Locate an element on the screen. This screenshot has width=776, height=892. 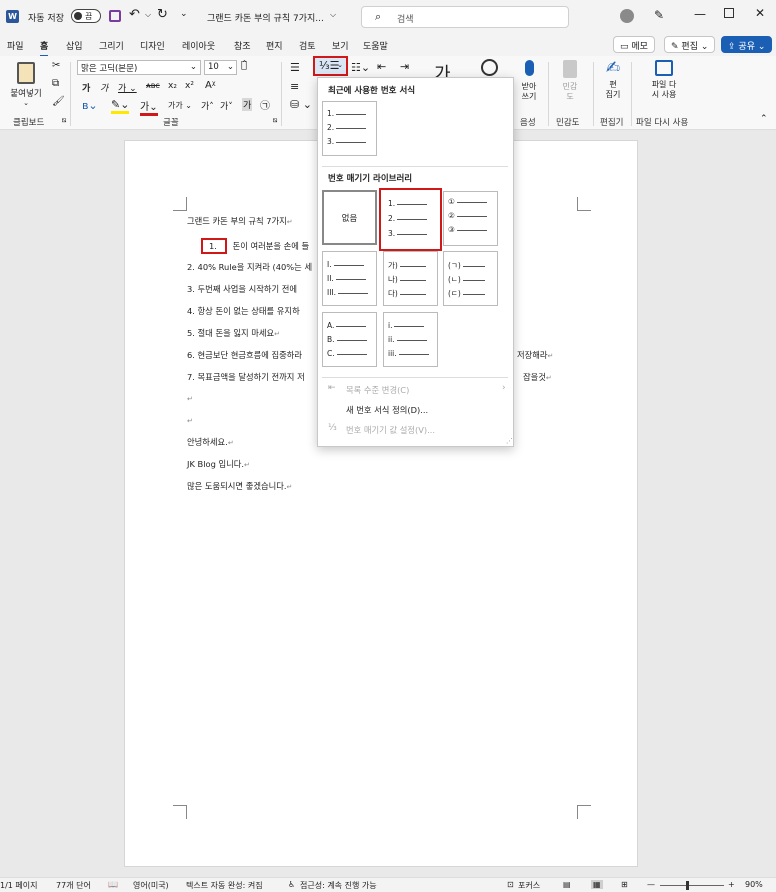
enclose-char-icon: ㉠ is located at coordinates (265, 104).